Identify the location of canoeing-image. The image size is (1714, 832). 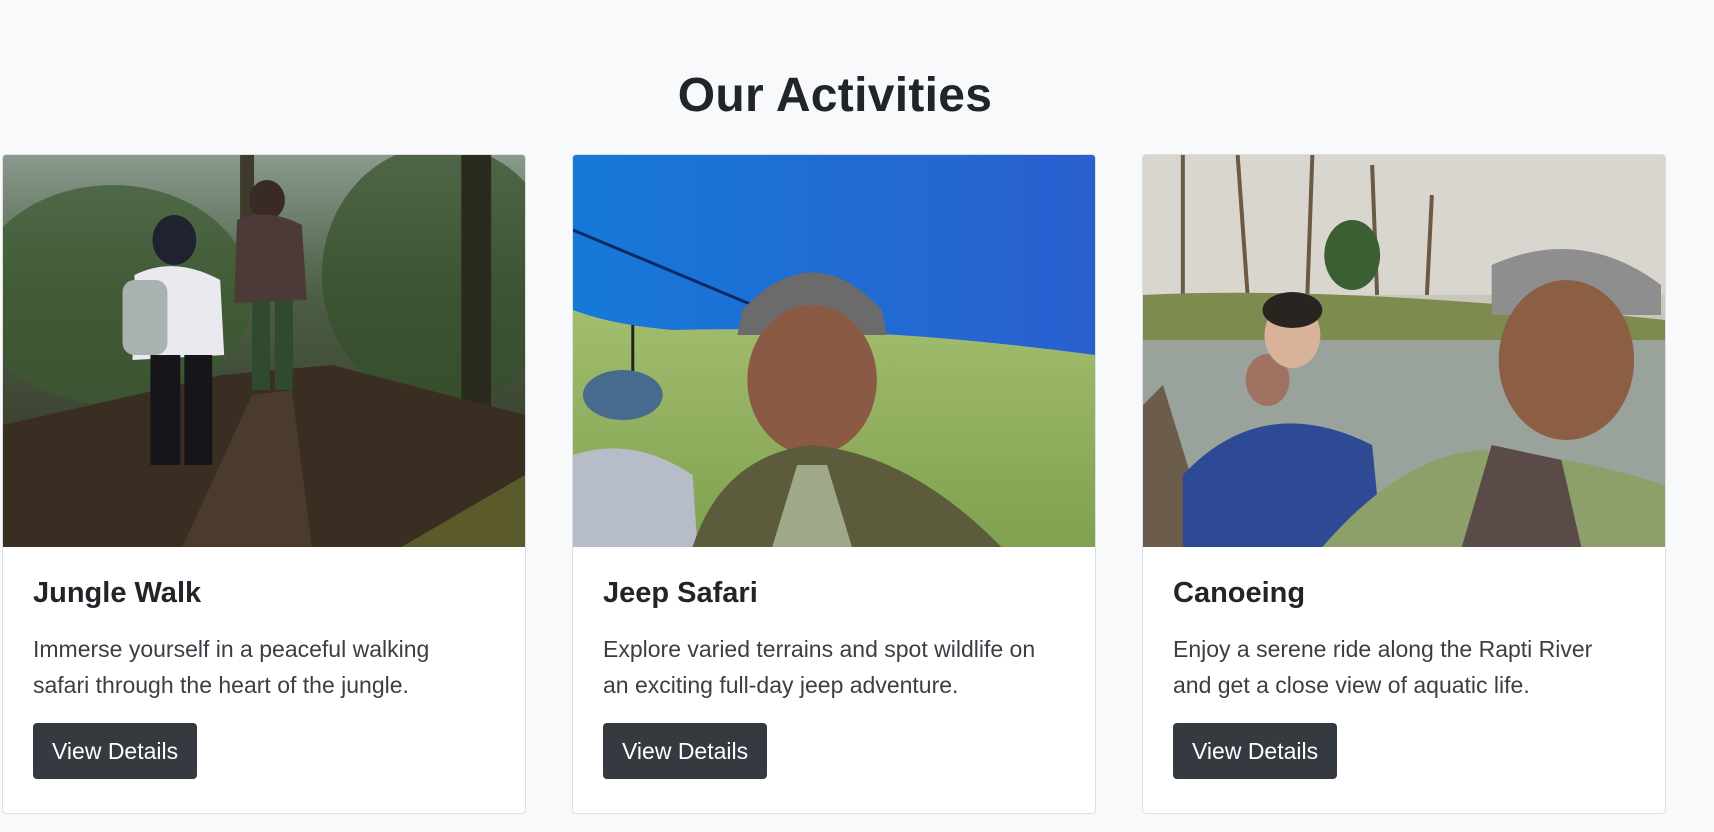
(1404, 351).